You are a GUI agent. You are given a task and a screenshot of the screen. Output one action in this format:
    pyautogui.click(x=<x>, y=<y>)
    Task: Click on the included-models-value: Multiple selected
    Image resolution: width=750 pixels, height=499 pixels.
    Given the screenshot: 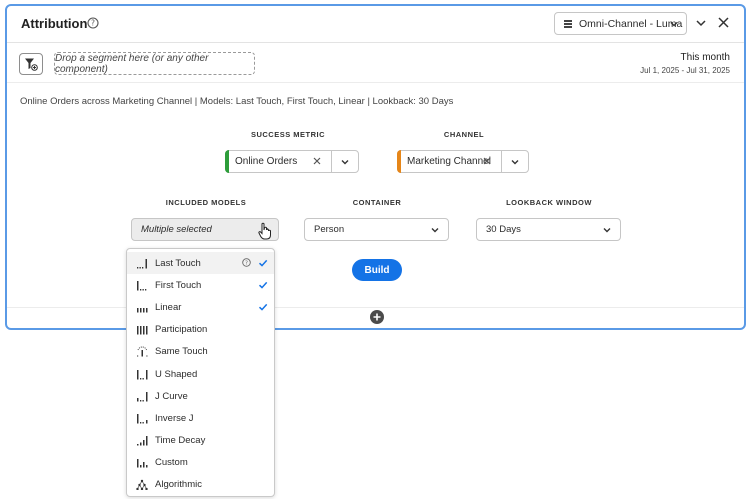 What is the action you would take?
    pyautogui.click(x=176, y=229)
    